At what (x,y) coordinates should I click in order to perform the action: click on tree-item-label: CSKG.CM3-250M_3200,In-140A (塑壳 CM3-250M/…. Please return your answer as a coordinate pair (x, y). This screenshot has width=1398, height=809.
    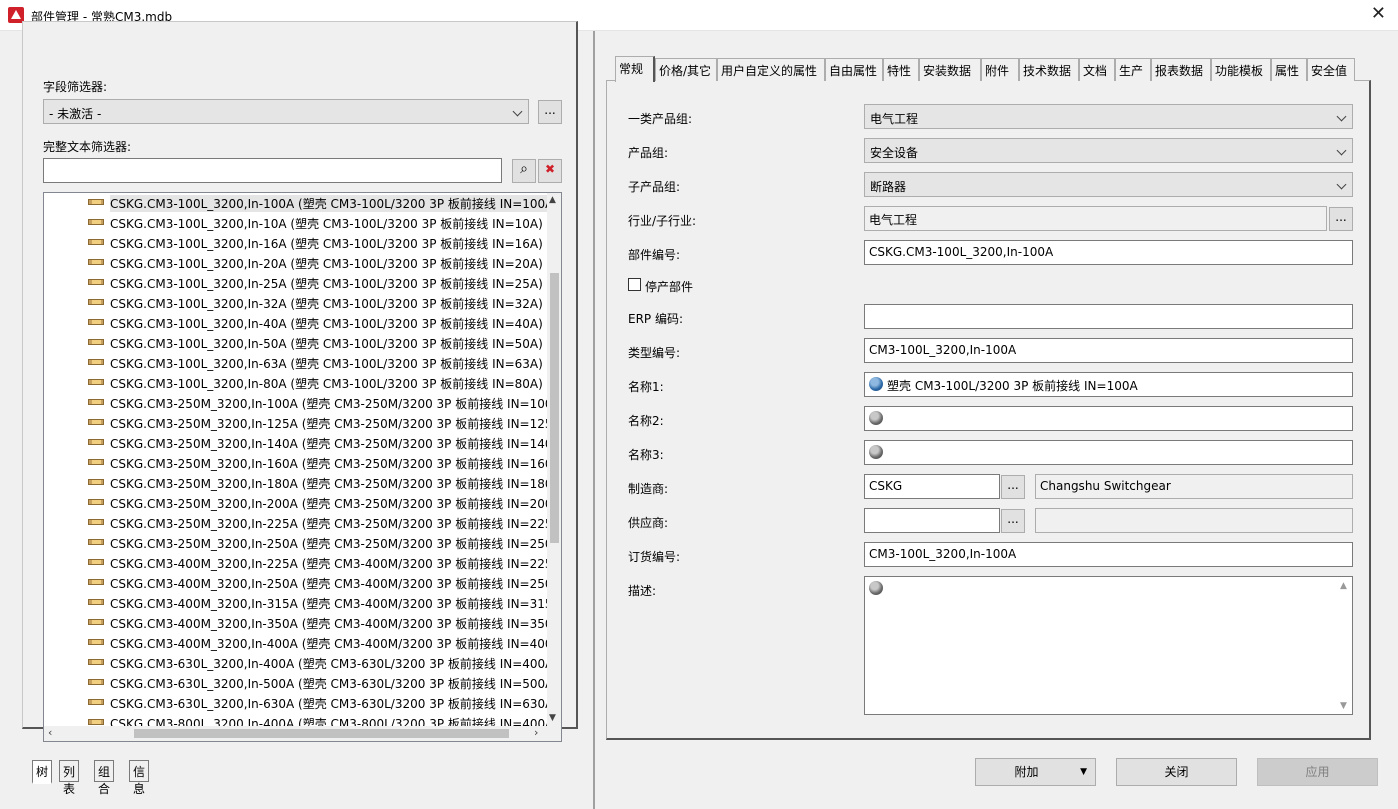
    Looking at the image, I should click on (329, 444).